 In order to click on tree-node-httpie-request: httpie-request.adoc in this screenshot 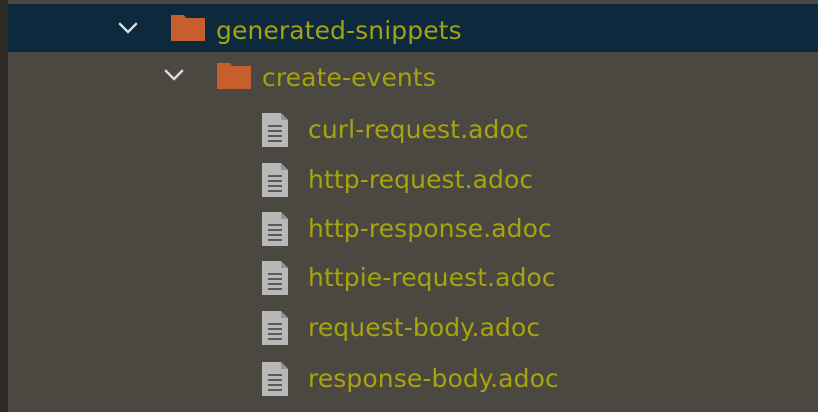, I will do `click(413, 278)`.